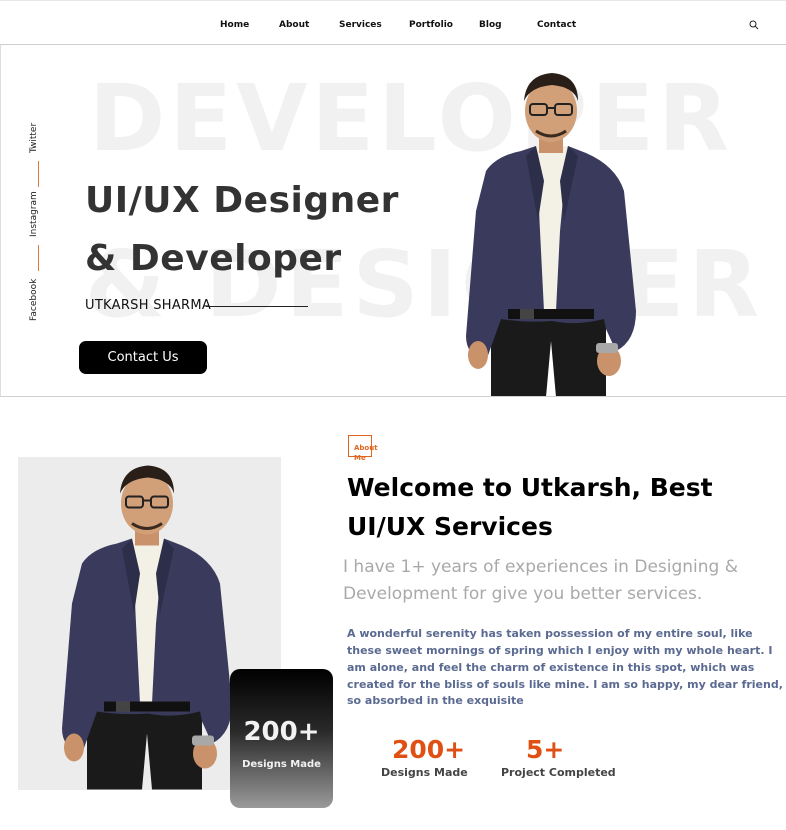  I want to click on social-facebook: Facebook, so click(34, 300).